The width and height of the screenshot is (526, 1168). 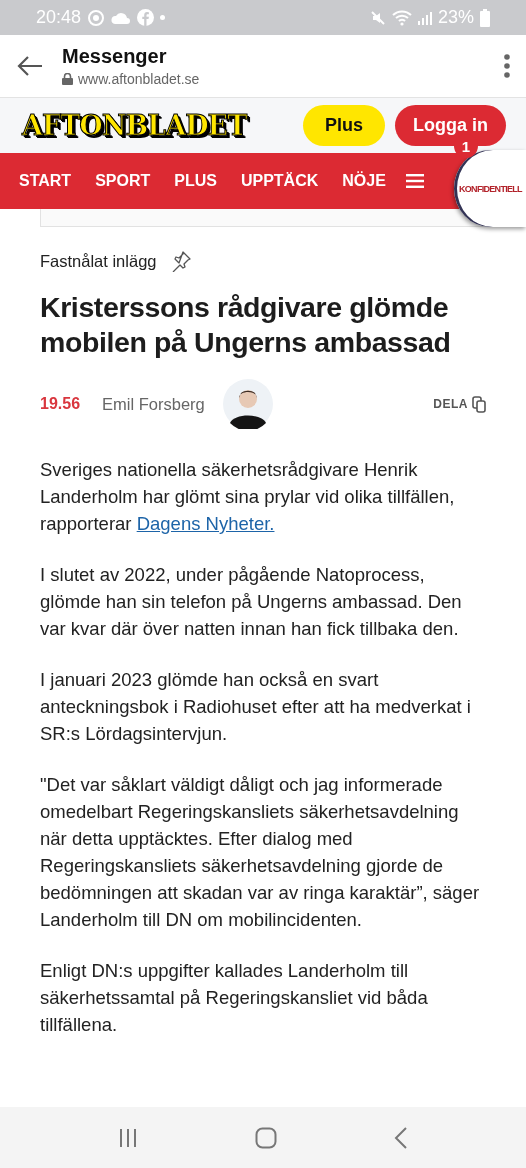 I want to click on recent-apps-icon, so click(x=128, y=1137).